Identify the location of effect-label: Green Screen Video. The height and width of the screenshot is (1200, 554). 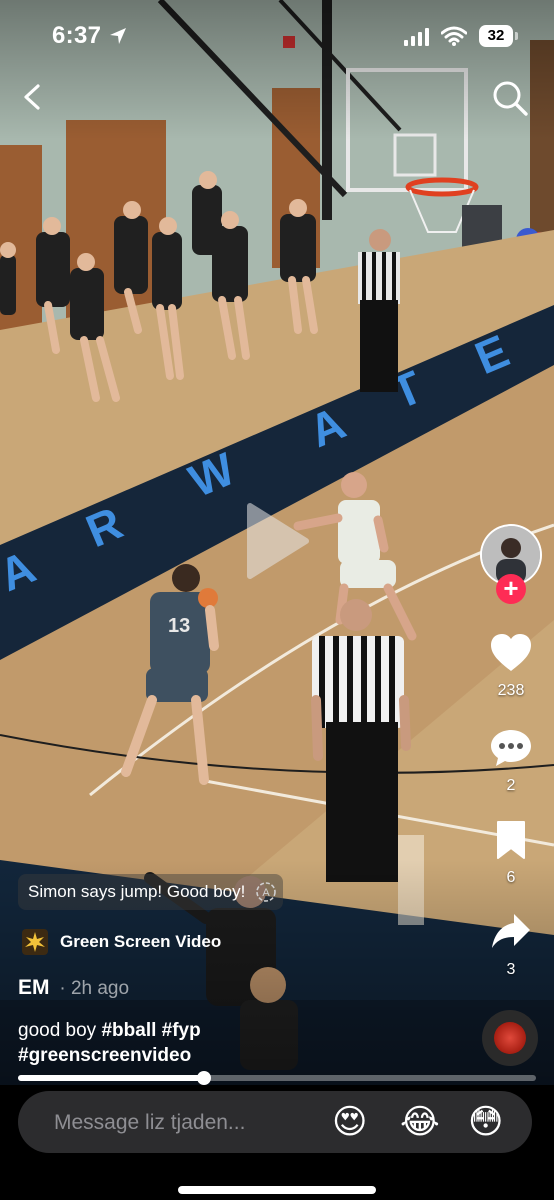
(141, 941).